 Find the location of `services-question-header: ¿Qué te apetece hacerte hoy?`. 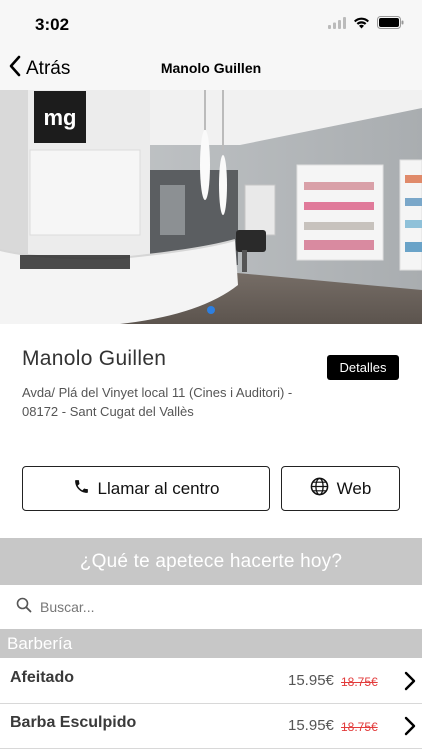

services-question-header: ¿Qué te apetece hacerte hoy? is located at coordinates (211, 561).